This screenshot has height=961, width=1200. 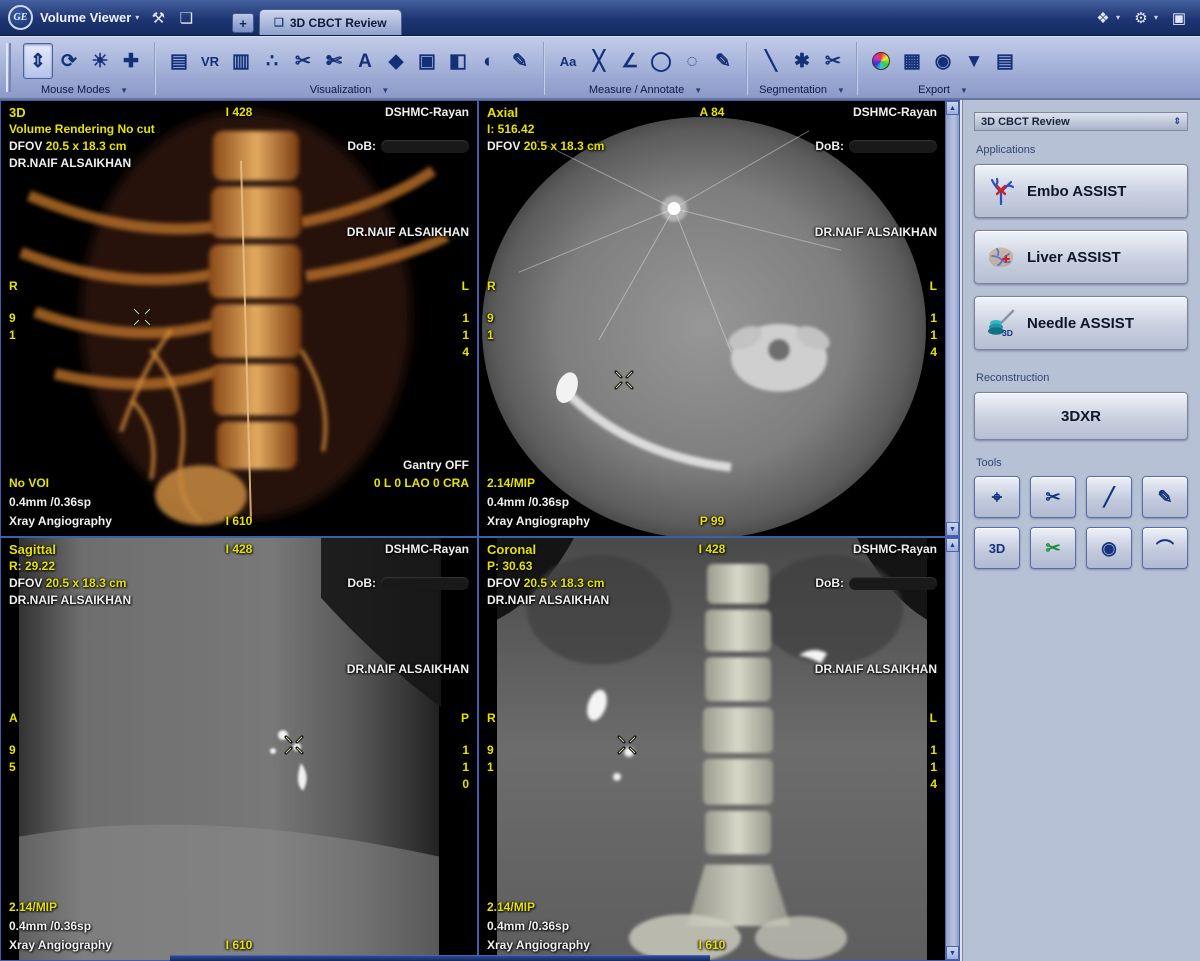 I want to click on export-image-icon: ❏, so click(x=186, y=18).